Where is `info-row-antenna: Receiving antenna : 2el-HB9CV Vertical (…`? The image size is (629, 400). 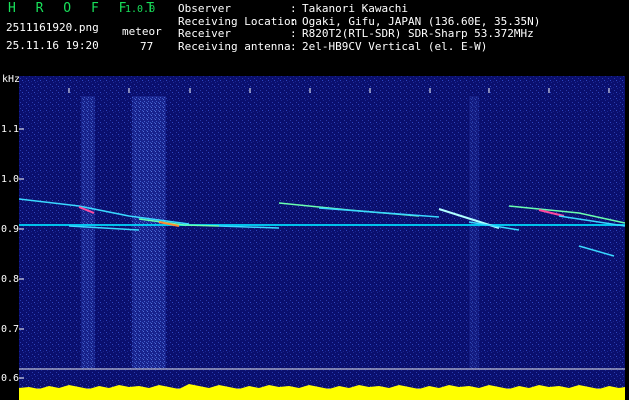 info-row-antenna: Receiving antenna : 2el-HB9CV Vertical (… is located at coordinates (359, 46).